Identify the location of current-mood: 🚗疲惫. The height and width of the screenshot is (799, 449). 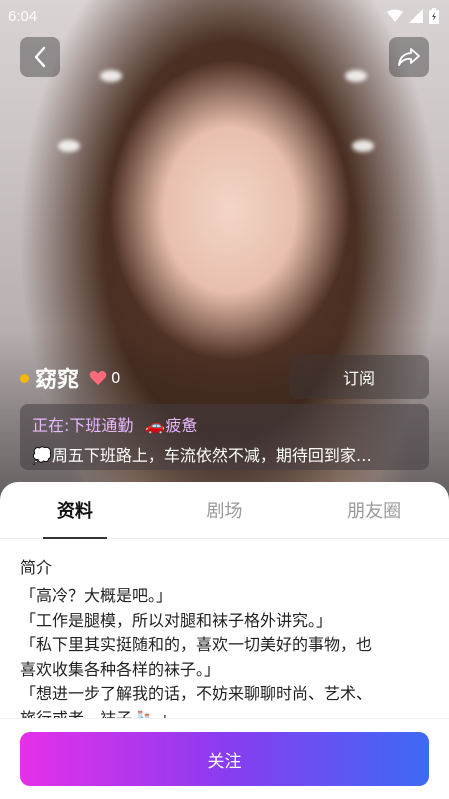
(171, 425).